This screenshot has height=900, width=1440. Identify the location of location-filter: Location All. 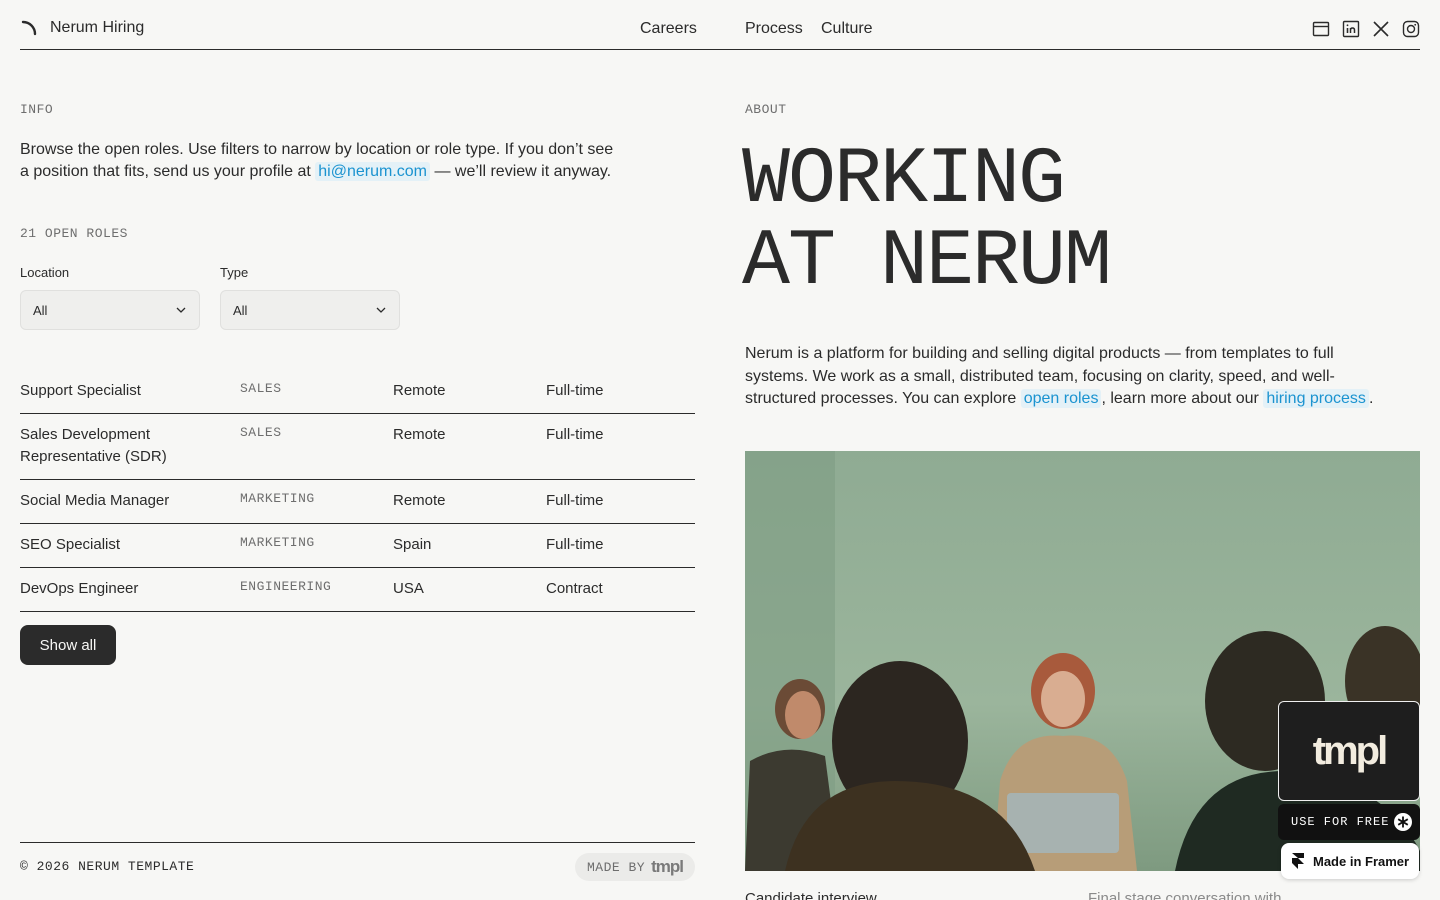
(110, 297).